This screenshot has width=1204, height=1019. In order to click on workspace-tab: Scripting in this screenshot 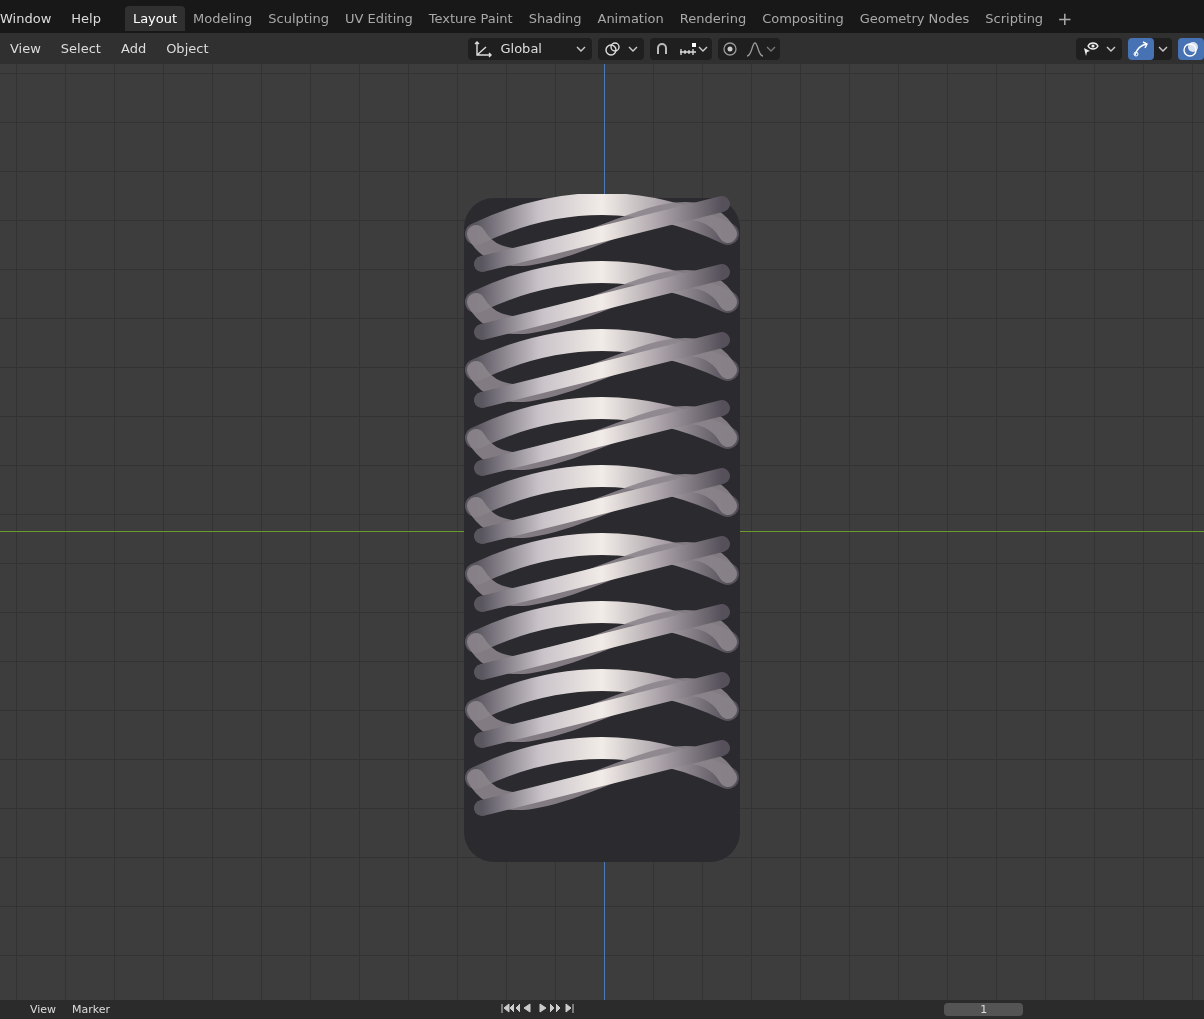, I will do `click(1014, 18)`.